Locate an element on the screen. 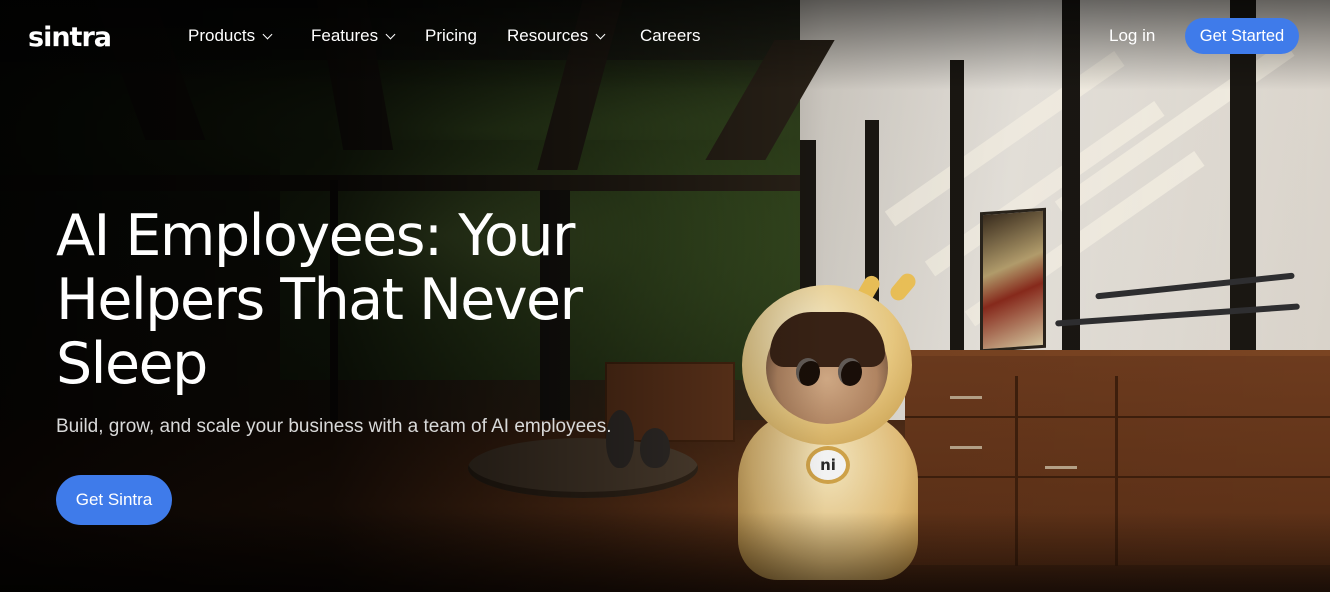  get-started-button: Get Started is located at coordinates (1242, 36).